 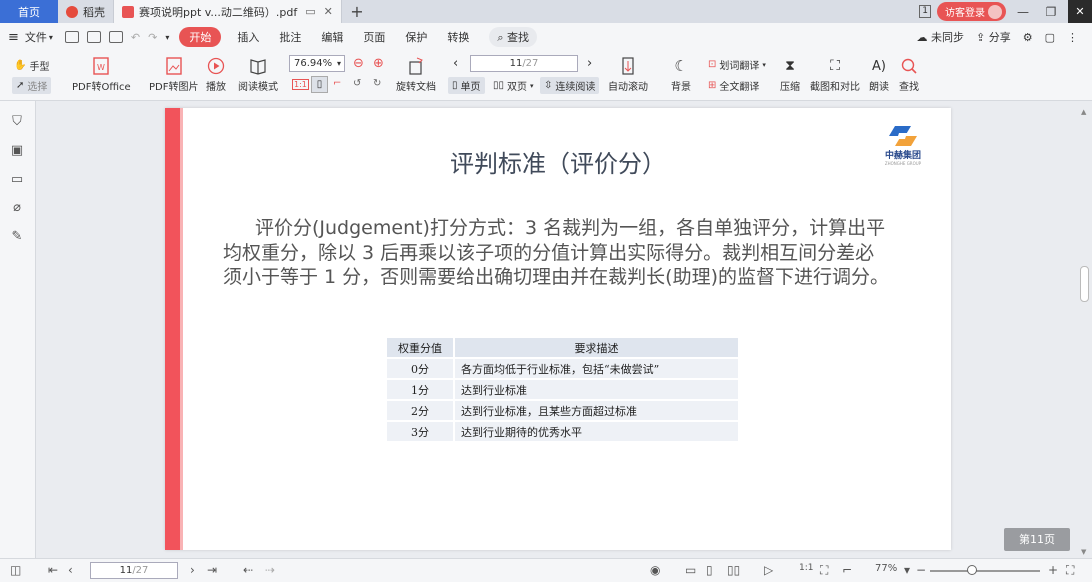 I want to click on menu-convert: 转换, so click(x=458, y=37).